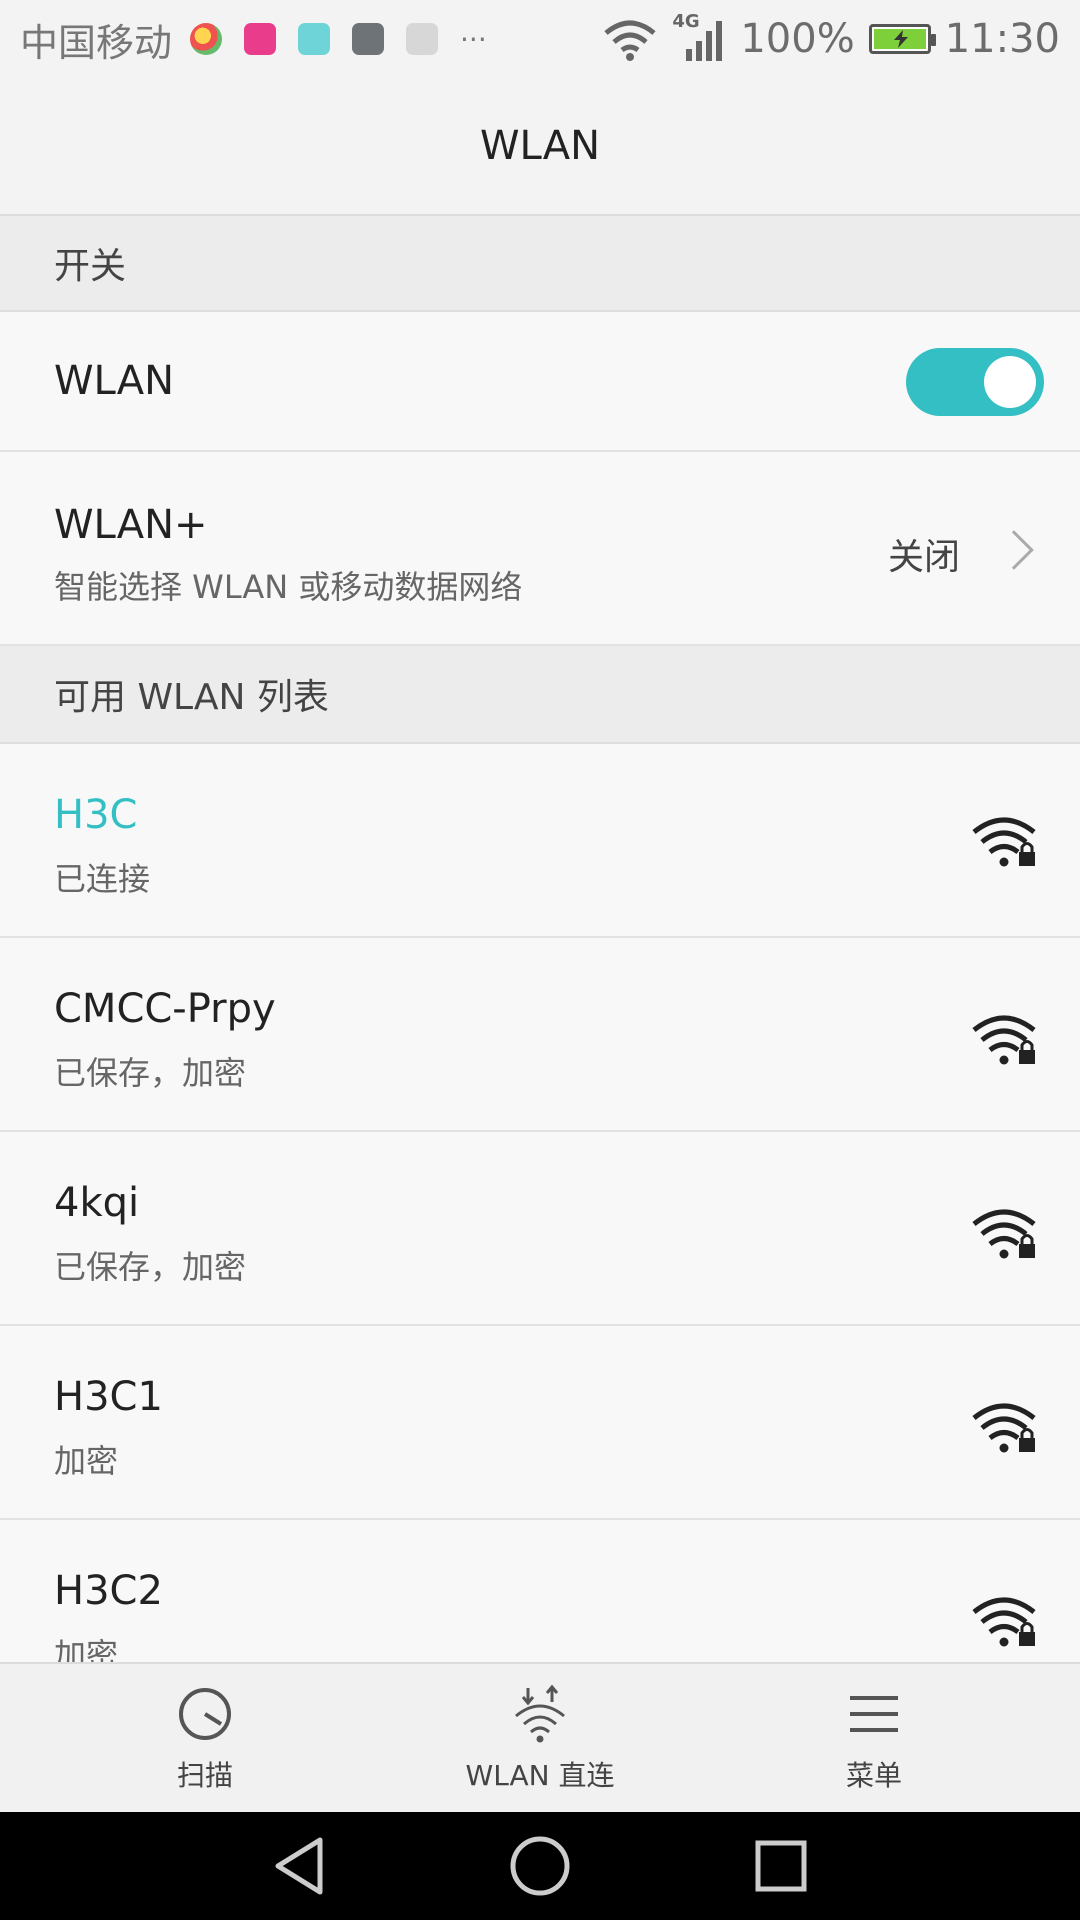 The image size is (1080, 1920). I want to click on home-icon, so click(540, 1866).